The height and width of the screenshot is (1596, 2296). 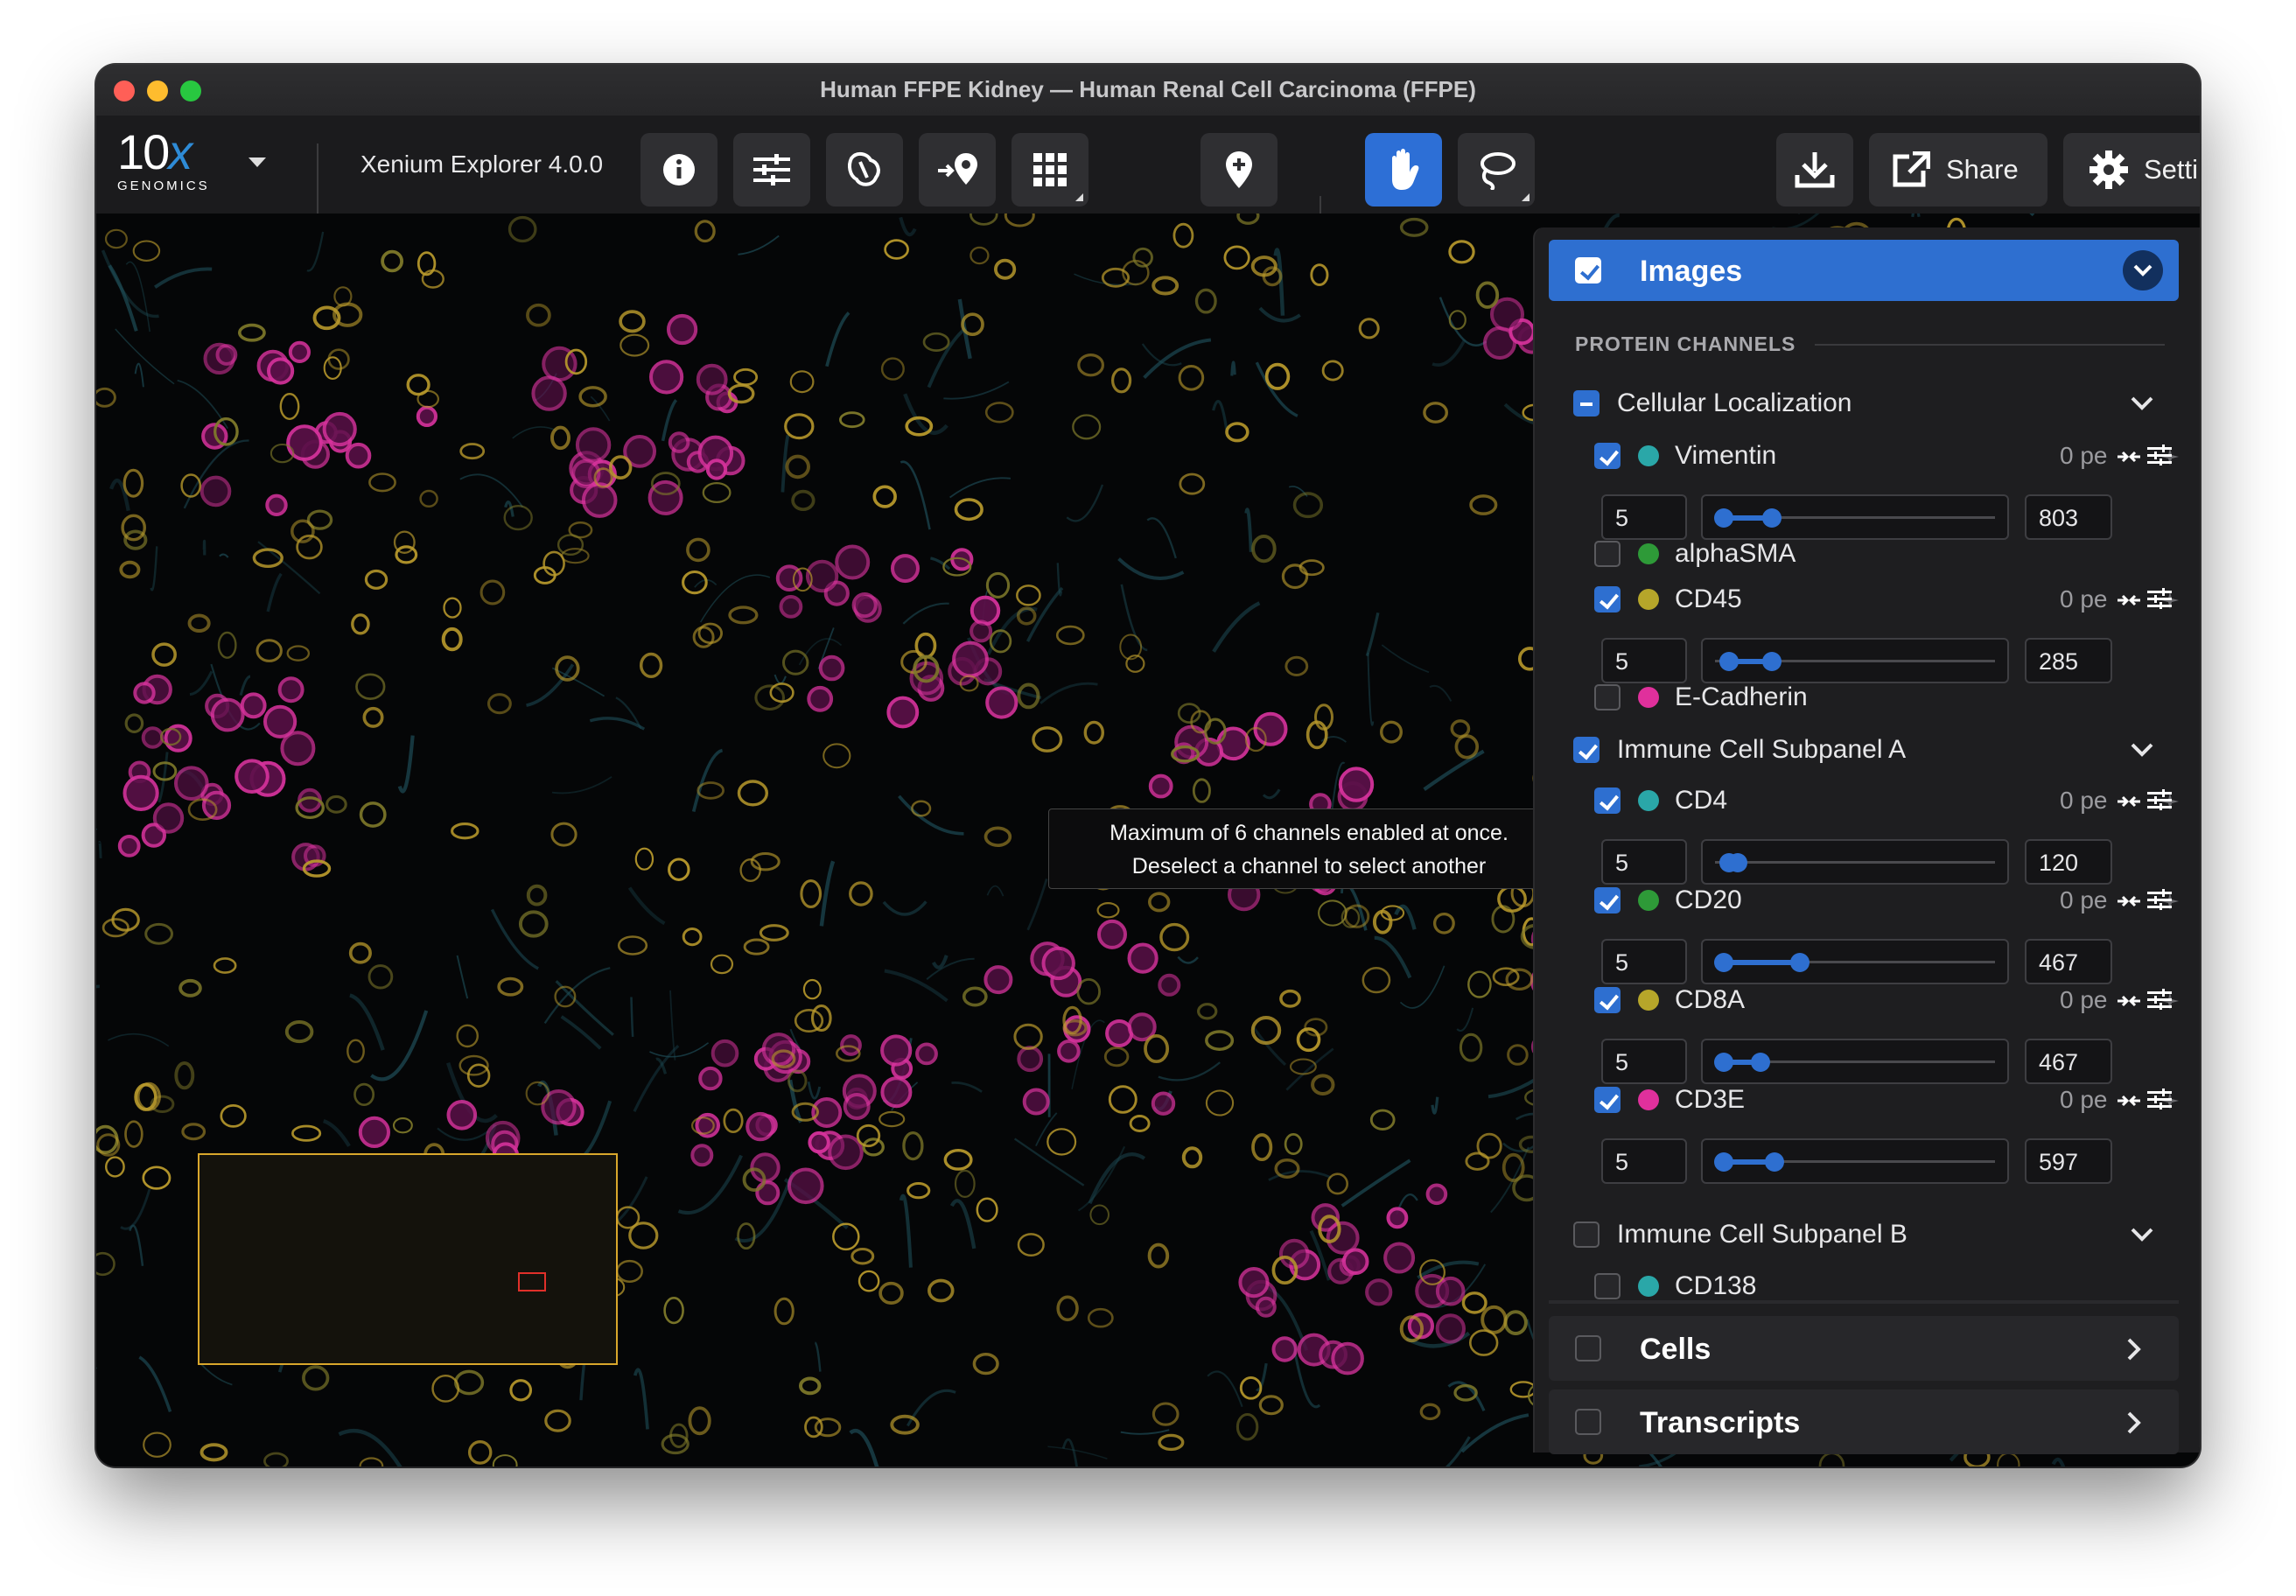 I want to click on channel-checkbox-cd4, so click(x=1607, y=801).